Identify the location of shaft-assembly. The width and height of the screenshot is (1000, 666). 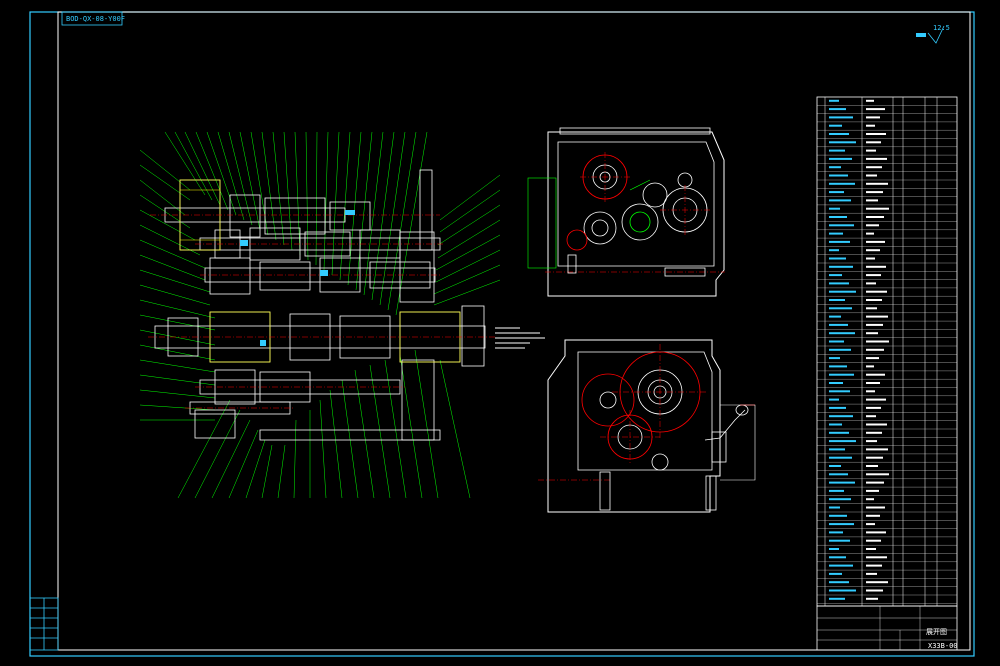
(320, 305).